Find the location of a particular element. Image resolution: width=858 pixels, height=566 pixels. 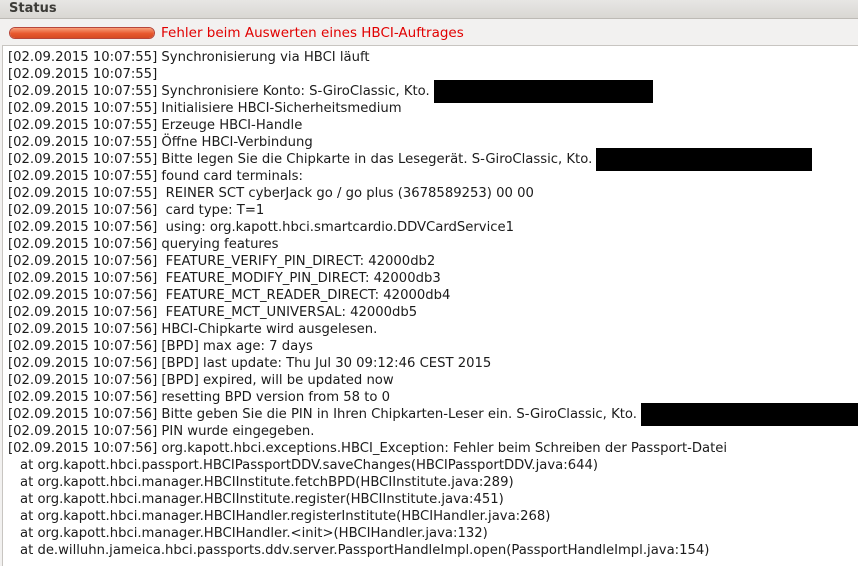

progress-fill is located at coordinates (82, 33).